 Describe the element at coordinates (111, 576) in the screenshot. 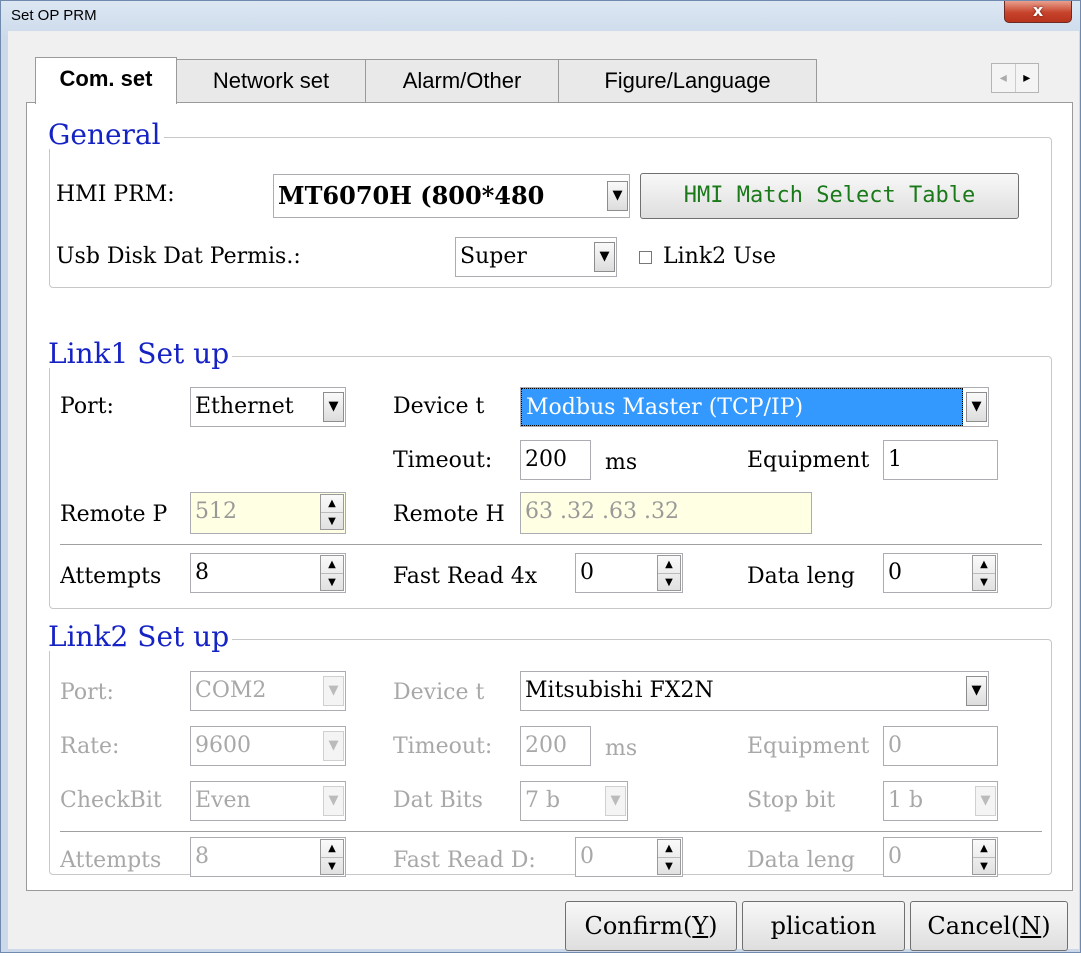

I see `link1-attempts-label: Attempts` at that location.